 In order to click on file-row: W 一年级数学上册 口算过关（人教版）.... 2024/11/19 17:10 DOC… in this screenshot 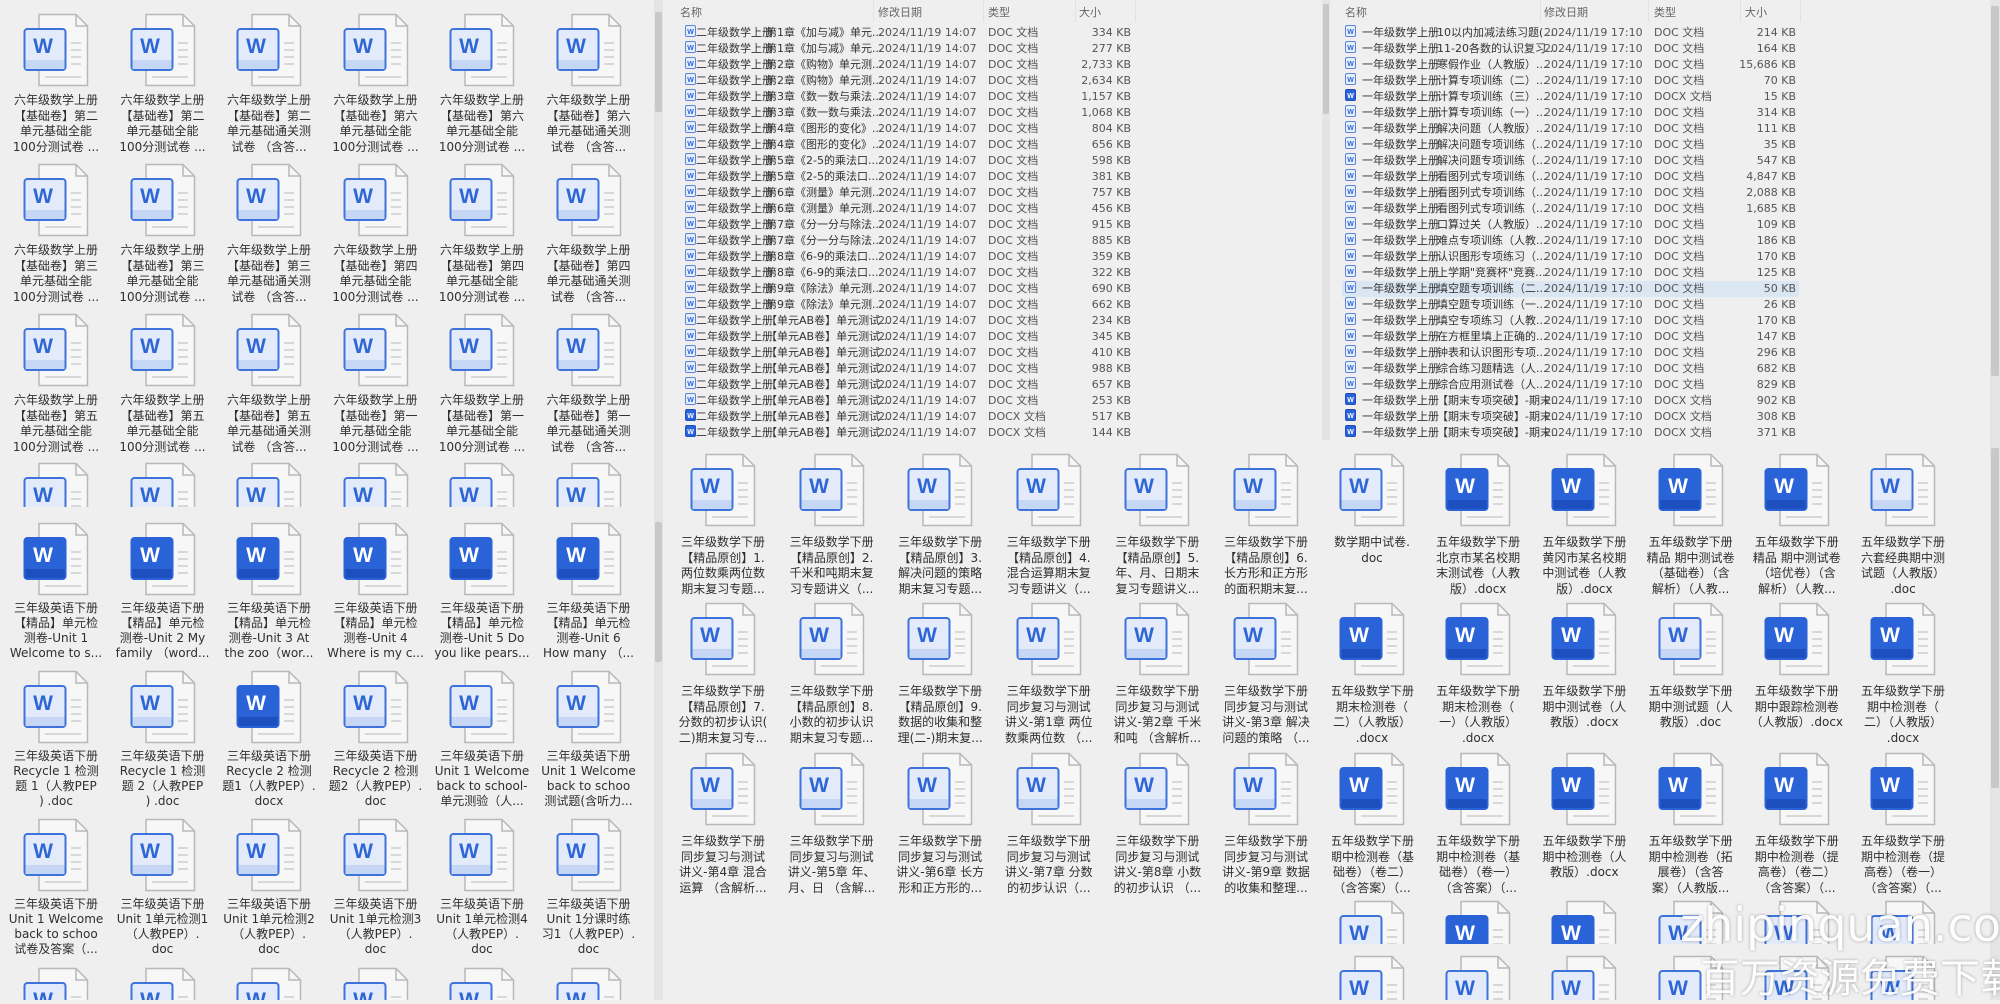, I will do `click(1570, 225)`.